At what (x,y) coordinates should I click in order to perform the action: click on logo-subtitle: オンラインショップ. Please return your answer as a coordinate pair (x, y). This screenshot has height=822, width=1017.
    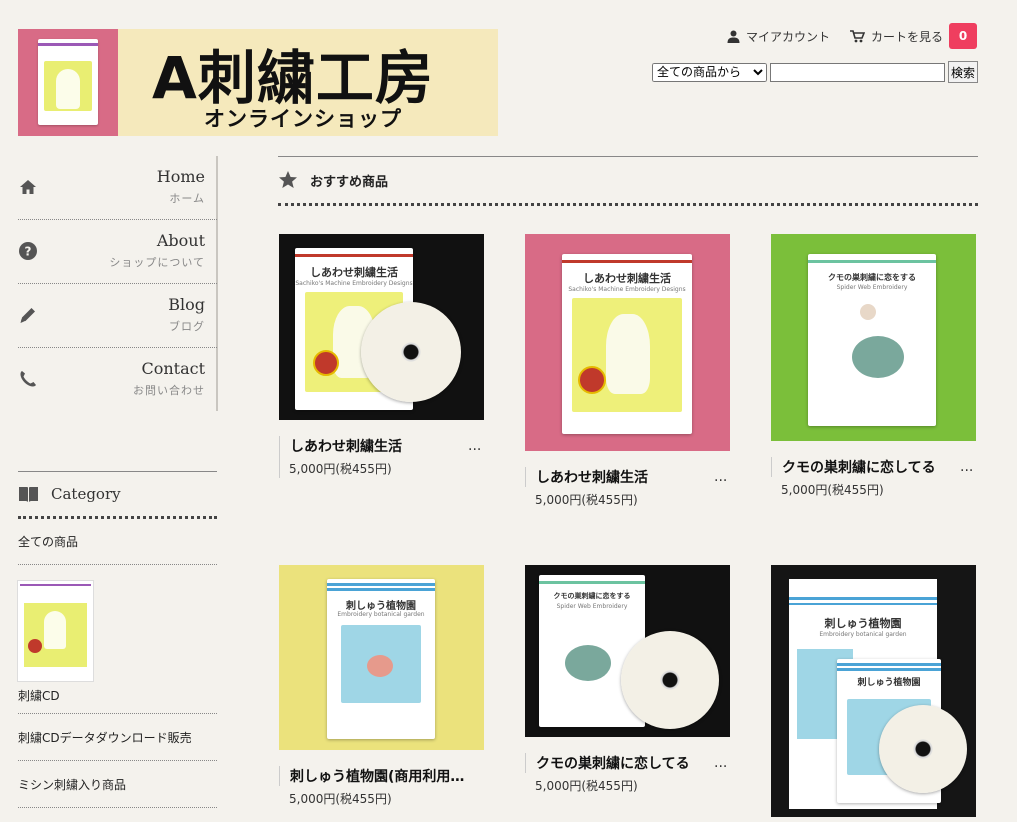
    Looking at the image, I should click on (303, 119).